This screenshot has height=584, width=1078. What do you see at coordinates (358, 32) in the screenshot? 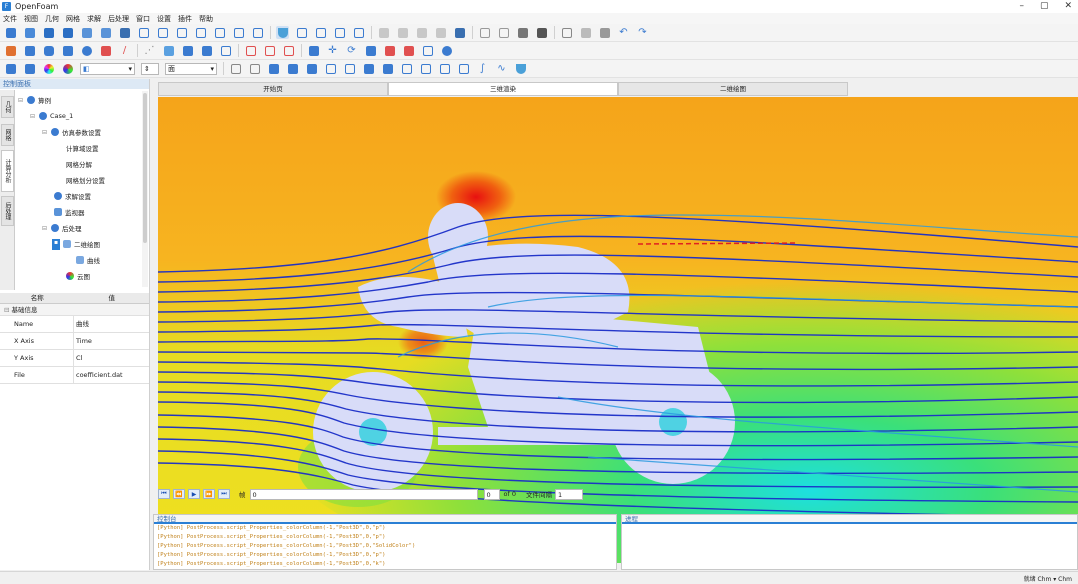
I see `select-body-icon` at bounding box center [358, 32].